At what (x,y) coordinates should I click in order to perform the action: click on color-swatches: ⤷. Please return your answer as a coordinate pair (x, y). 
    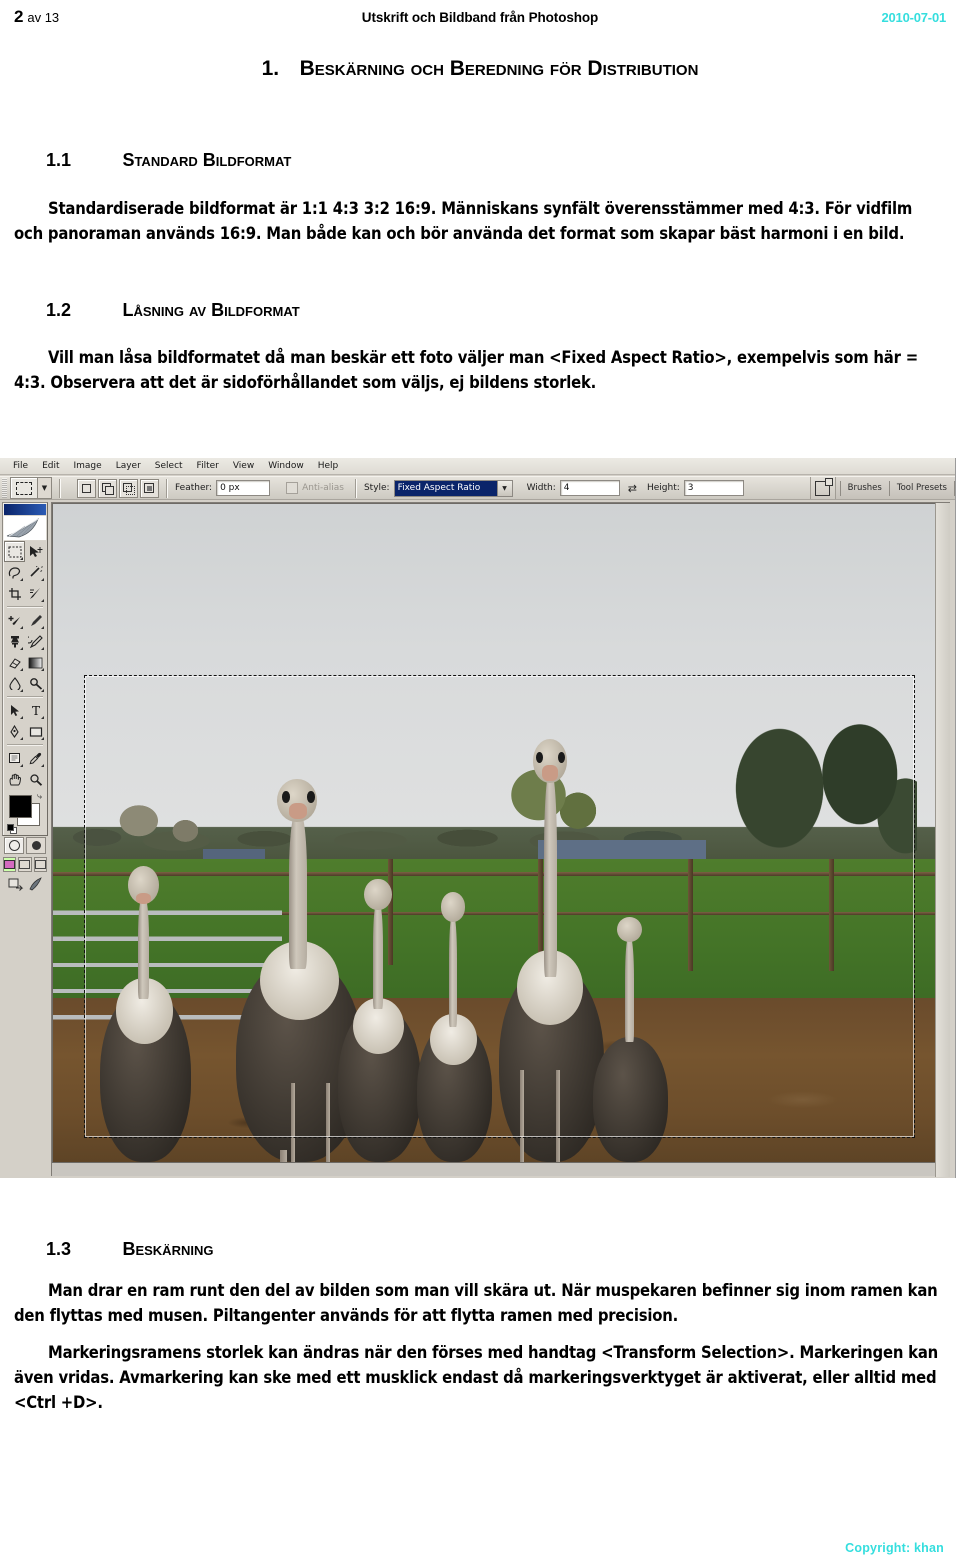
    Looking at the image, I should click on (25, 813).